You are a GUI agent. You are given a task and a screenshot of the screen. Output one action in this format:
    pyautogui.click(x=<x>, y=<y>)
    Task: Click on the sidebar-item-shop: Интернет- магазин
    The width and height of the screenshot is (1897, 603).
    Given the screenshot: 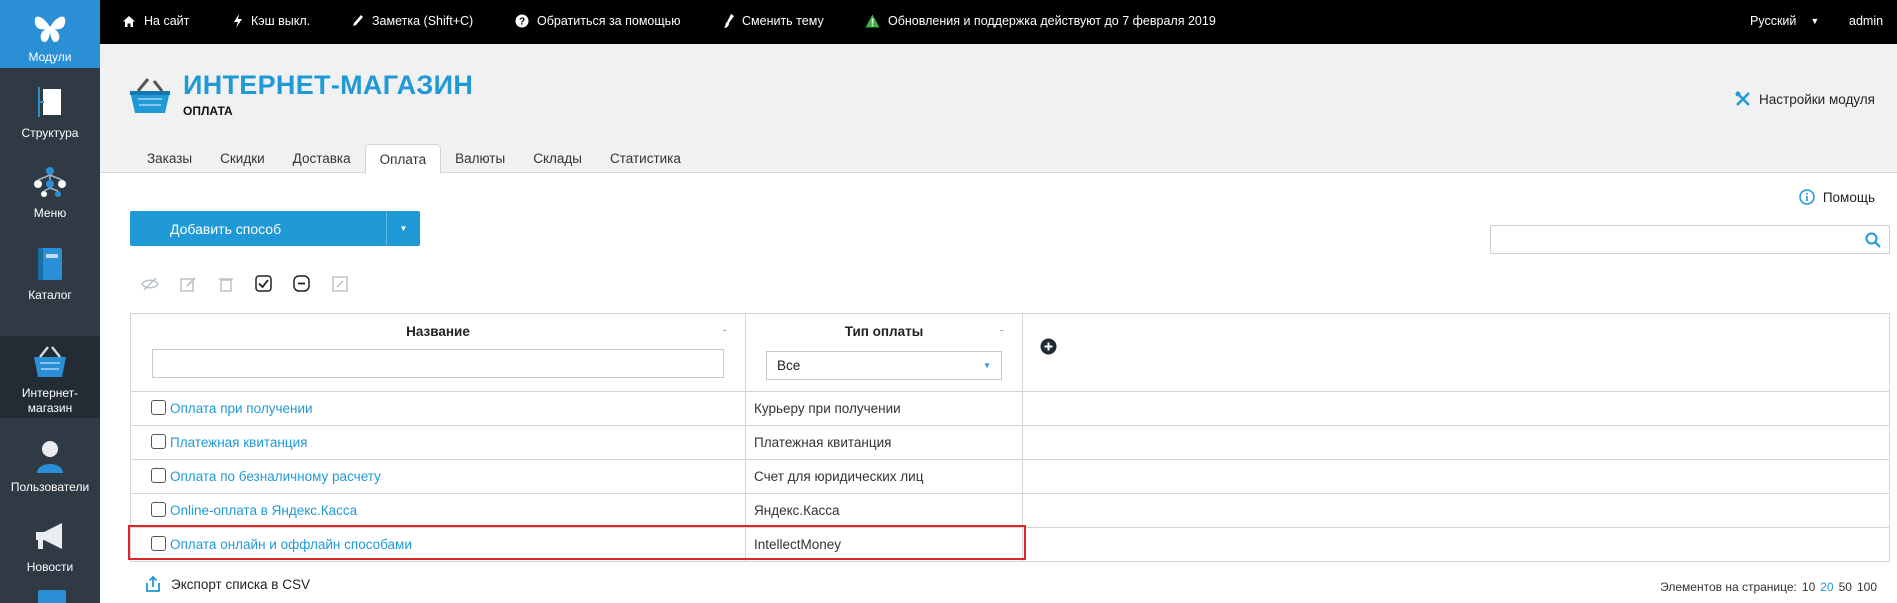 What is the action you would take?
    pyautogui.click(x=50, y=377)
    